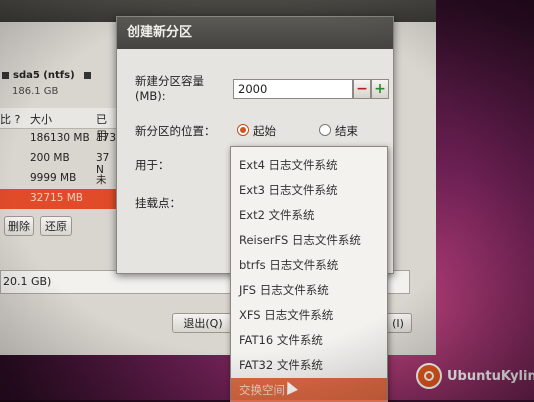 The width and height of the screenshot is (534, 402). What do you see at coordinates (152, 165) in the screenshot?
I see `use-as-label: 用于：` at bounding box center [152, 165].